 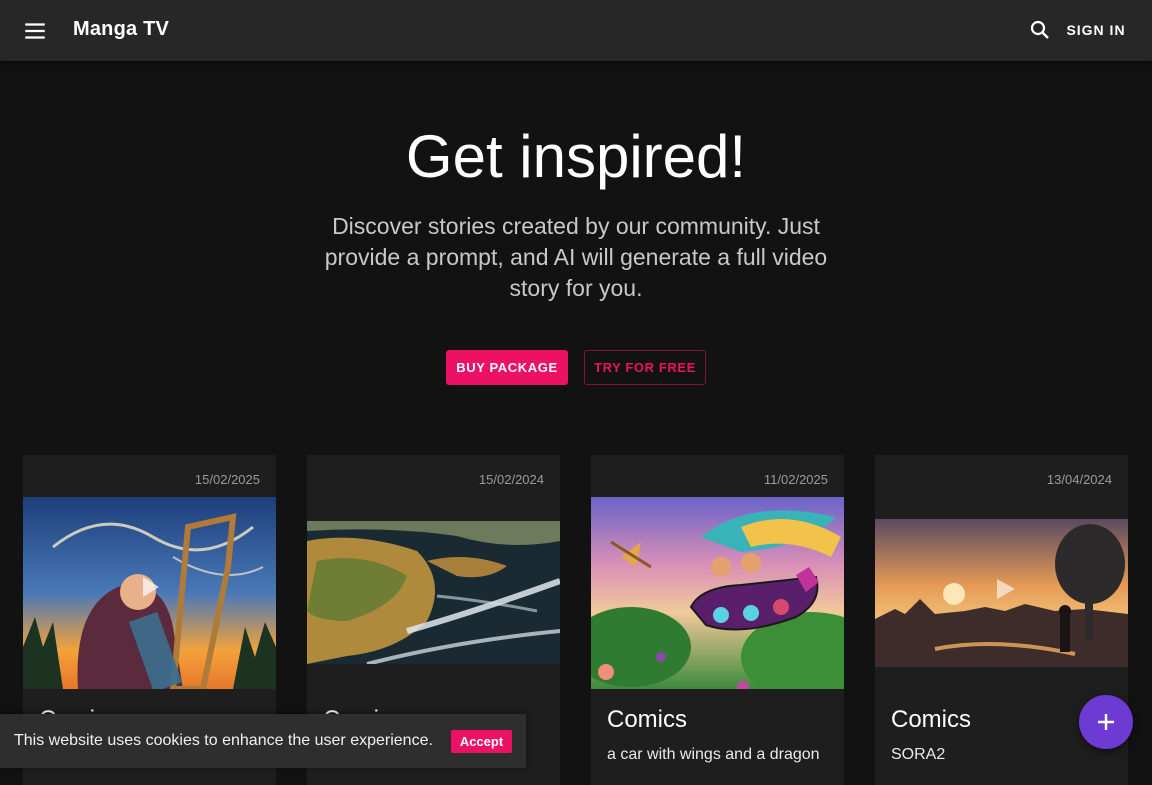 What do you see at coordinates (1096, 30) in the screenshot?
I see `sign-in-button: SIGN IN` at bounding box center [1096, 30].